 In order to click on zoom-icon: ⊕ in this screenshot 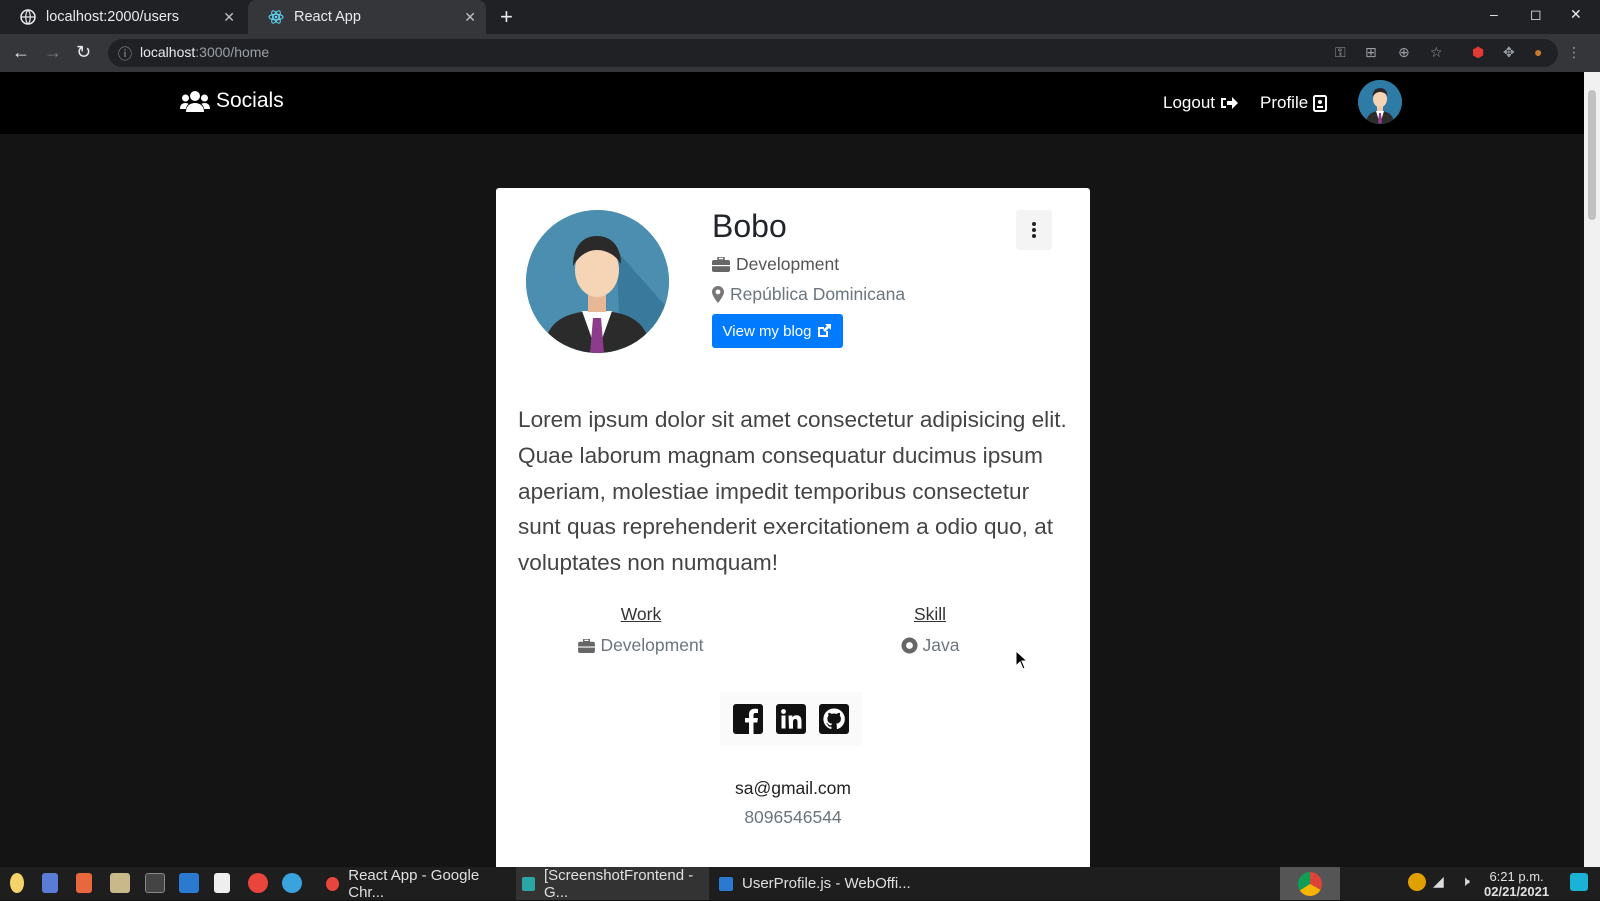, I will do `click(1404, 52)`.